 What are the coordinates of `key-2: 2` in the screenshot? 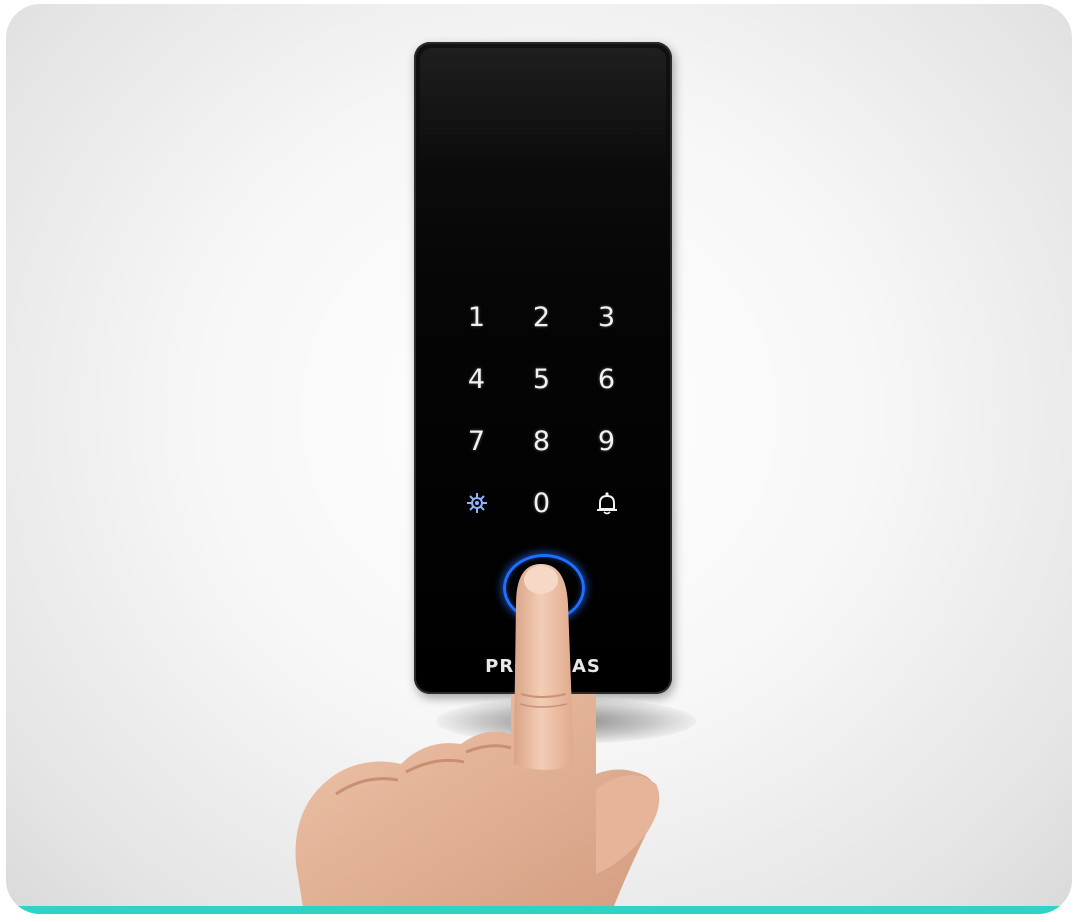 It's located at (542, 317).